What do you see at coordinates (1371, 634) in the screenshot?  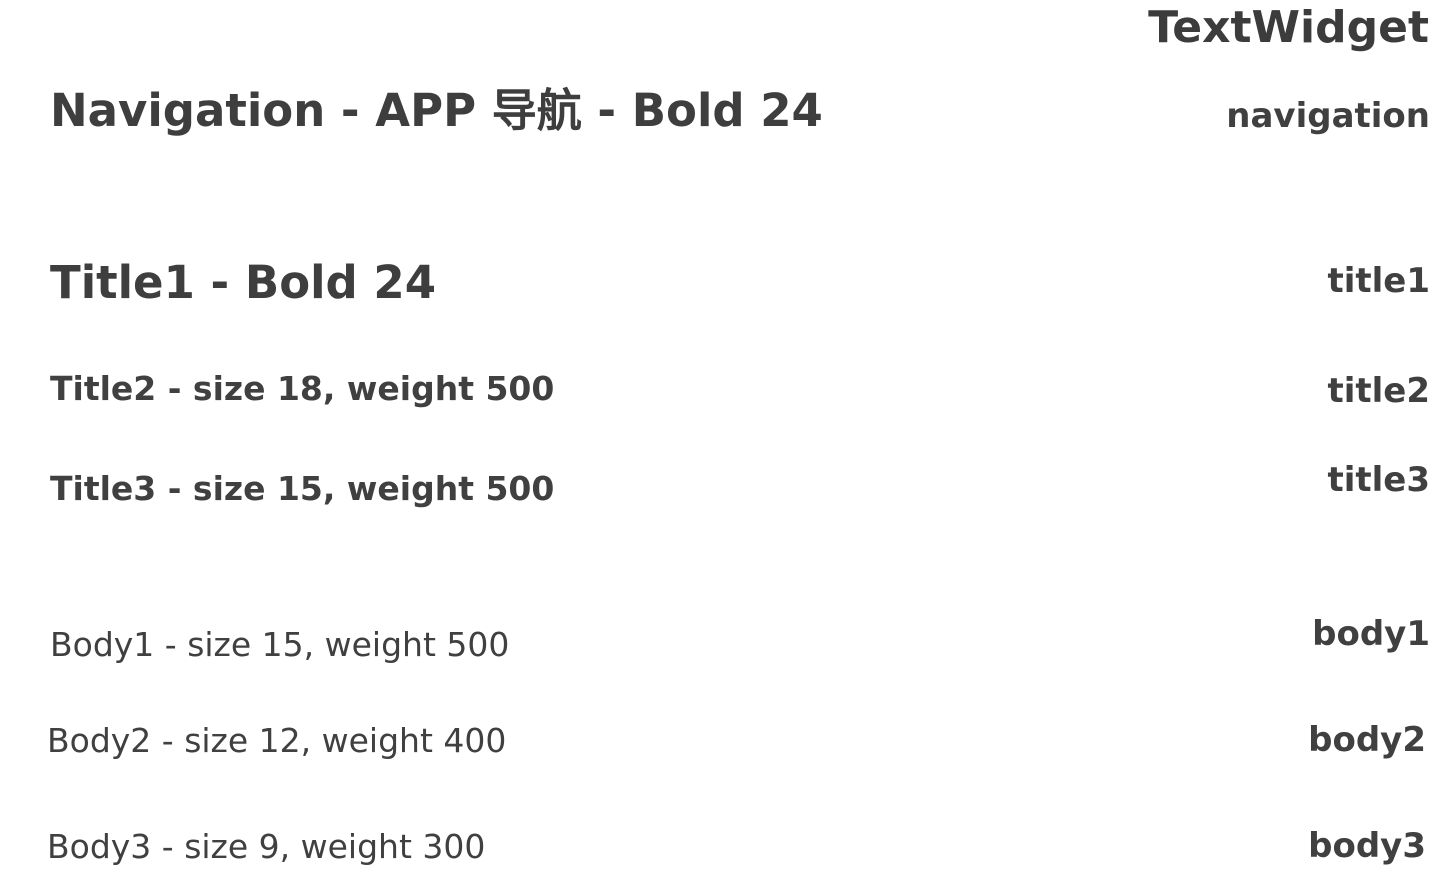 I see `style-code-body1: body1` at bounding box center [1371, 634].